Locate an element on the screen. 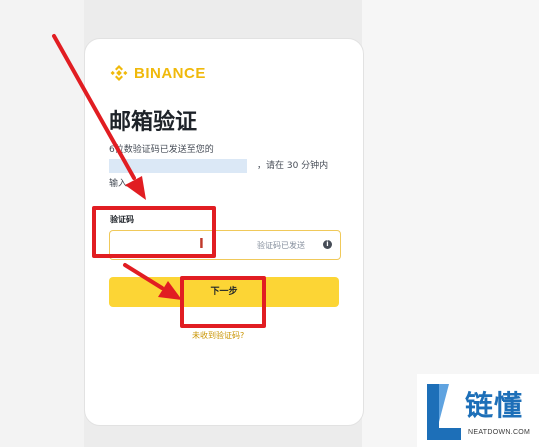 The image size is (539, 447). neatdown-logo-icon is located at coordinates (444, 412).